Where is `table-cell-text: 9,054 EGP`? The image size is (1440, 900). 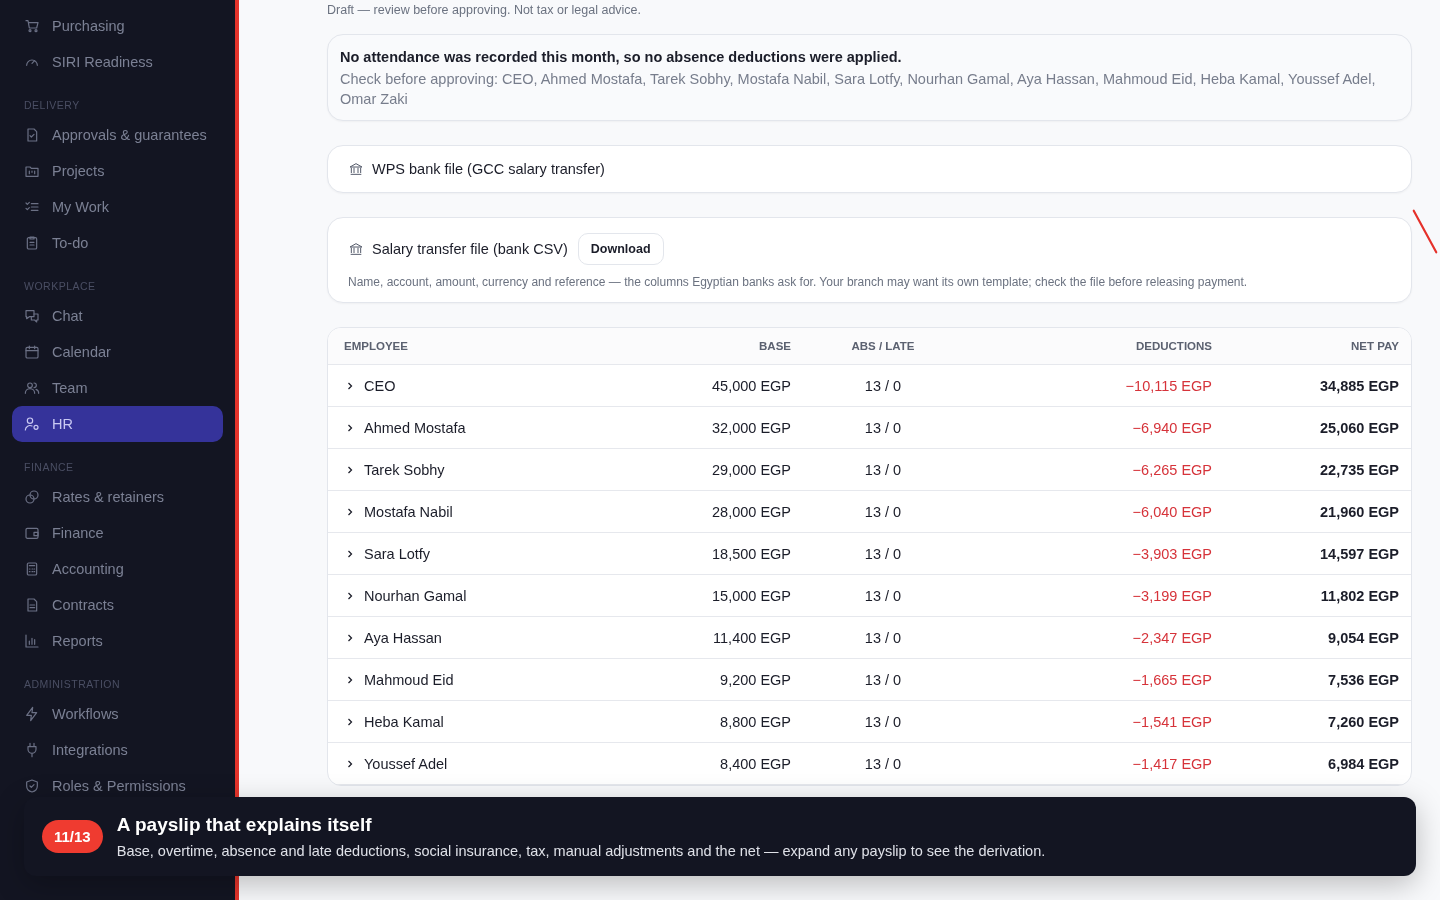
table-cell-text: 9,054 EGP is located at coordinates (1363, 637).